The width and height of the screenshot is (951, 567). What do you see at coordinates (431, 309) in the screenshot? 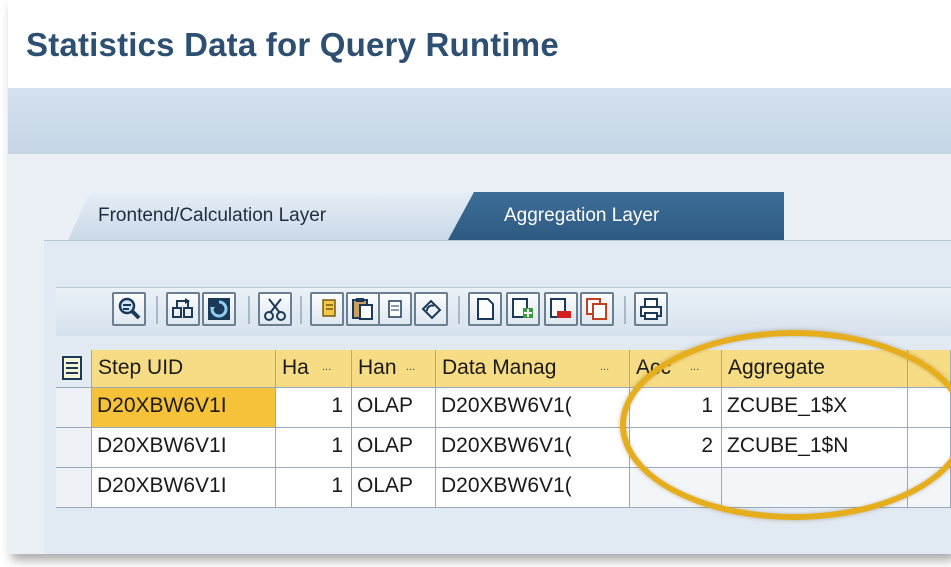
I see `undo-icon` at bounding box center [431, 309].